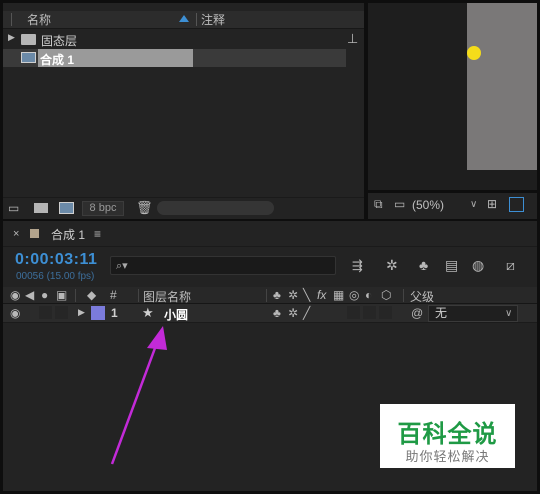  I want to click on shy-switch-icon: ♣, so click(277, 295).